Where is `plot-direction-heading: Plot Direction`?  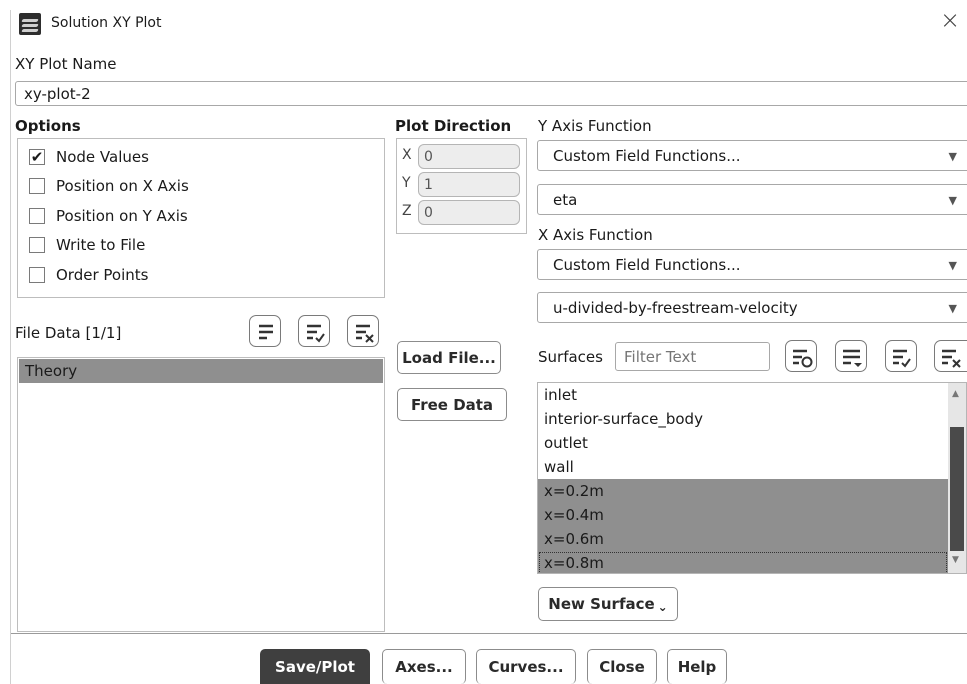
plot-direction-heading: Plot Direction is located at coordinates (453, 126).